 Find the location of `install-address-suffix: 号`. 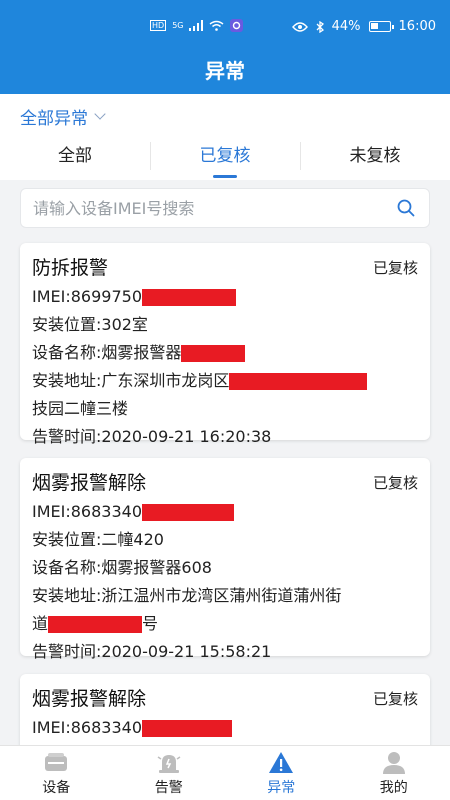

install-address-suffix: 号 is located at coordinates (150, 623).